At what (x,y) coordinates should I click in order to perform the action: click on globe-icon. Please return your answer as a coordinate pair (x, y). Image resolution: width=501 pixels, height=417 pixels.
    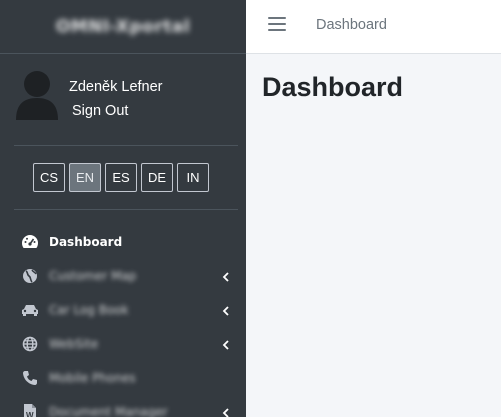
    Looking at the image, I should click on (30, 276).